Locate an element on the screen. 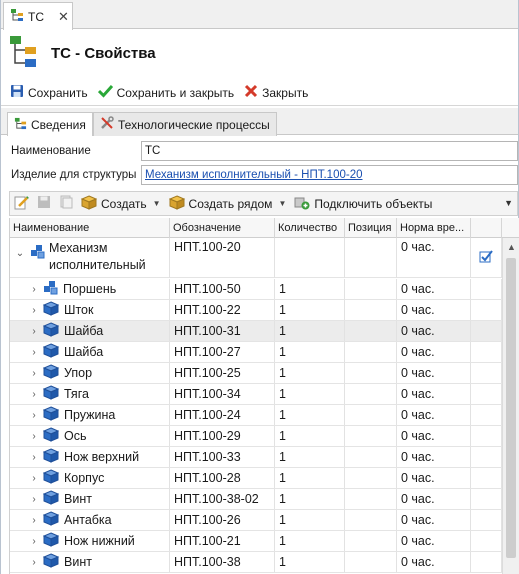 The image size is (519, 574). row-name: Нож верхний is located at coordinates (102, 457).